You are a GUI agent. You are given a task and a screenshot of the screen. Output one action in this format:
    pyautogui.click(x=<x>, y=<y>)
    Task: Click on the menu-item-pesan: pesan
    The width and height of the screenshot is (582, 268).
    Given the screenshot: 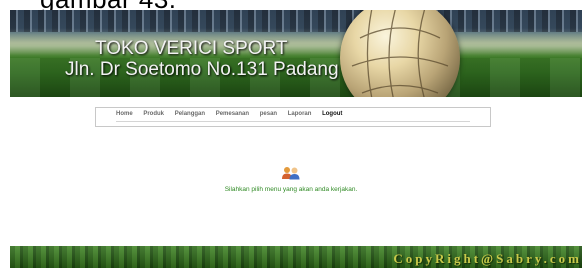 What is the action you would take?
    pyautogui.click(x=268, y=114)
    